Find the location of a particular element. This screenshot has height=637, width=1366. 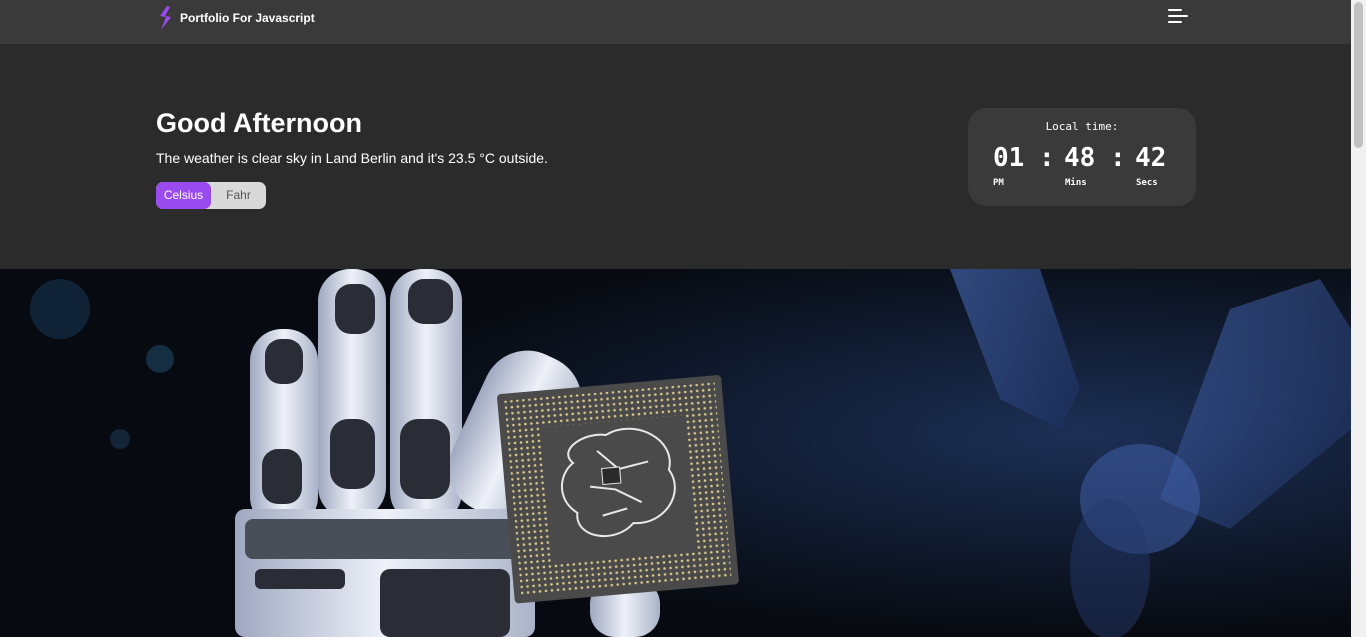

clock-title: Local time: is located at coordinates (1082, 126).